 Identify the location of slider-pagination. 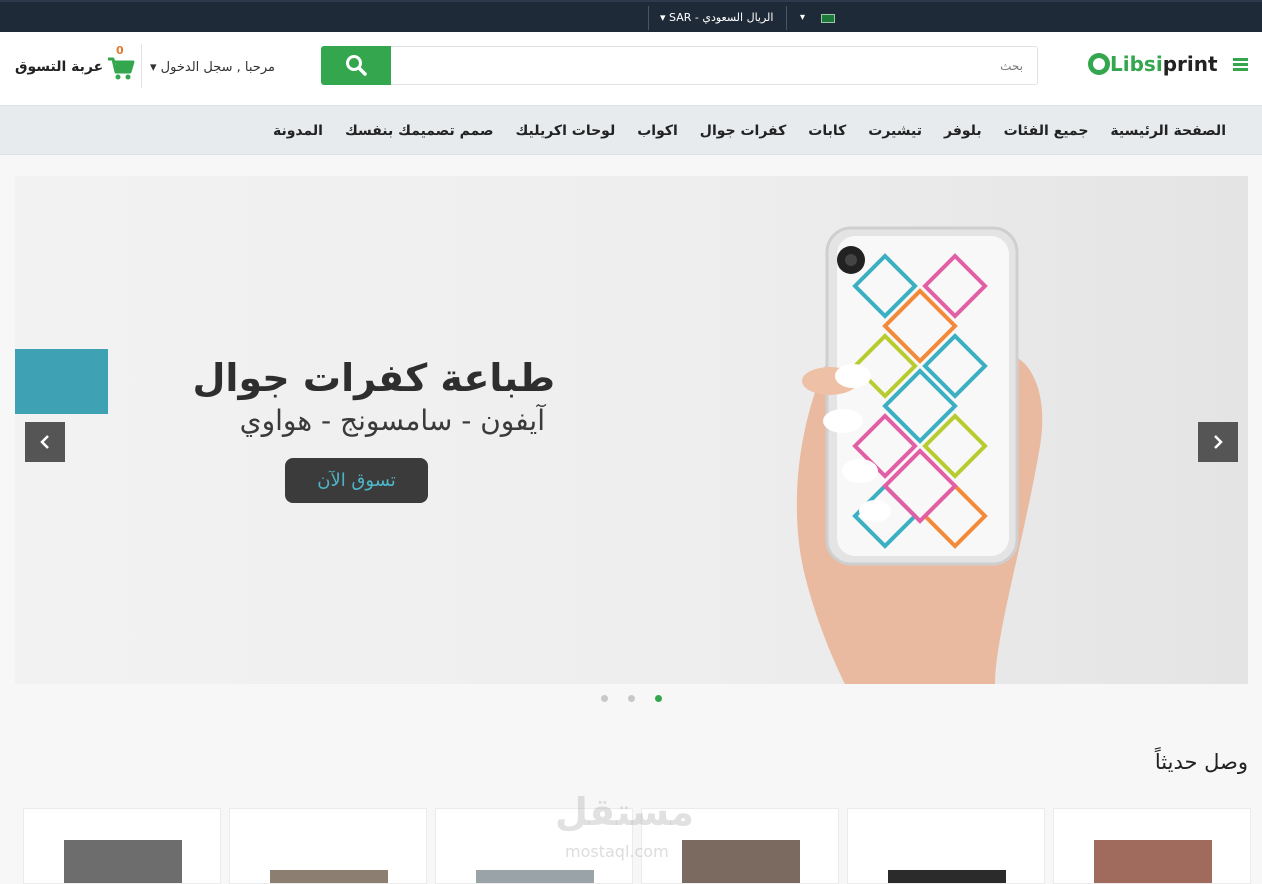
(631, 699).